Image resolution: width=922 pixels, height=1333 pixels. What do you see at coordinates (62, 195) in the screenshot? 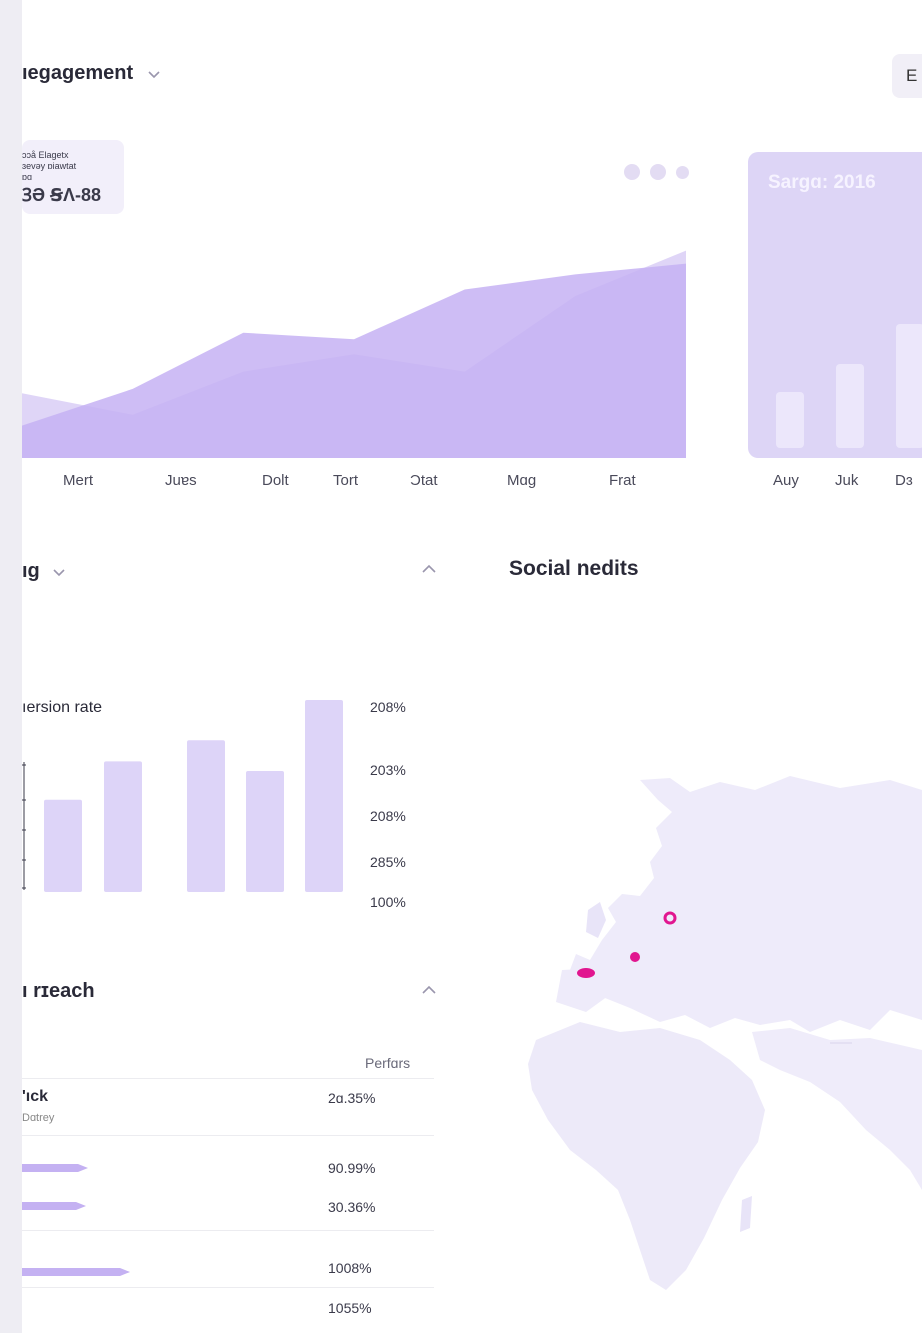
I see `tooltip-value: ꝪƏ ꞨɅ-88` at bounding box center [62, 195].